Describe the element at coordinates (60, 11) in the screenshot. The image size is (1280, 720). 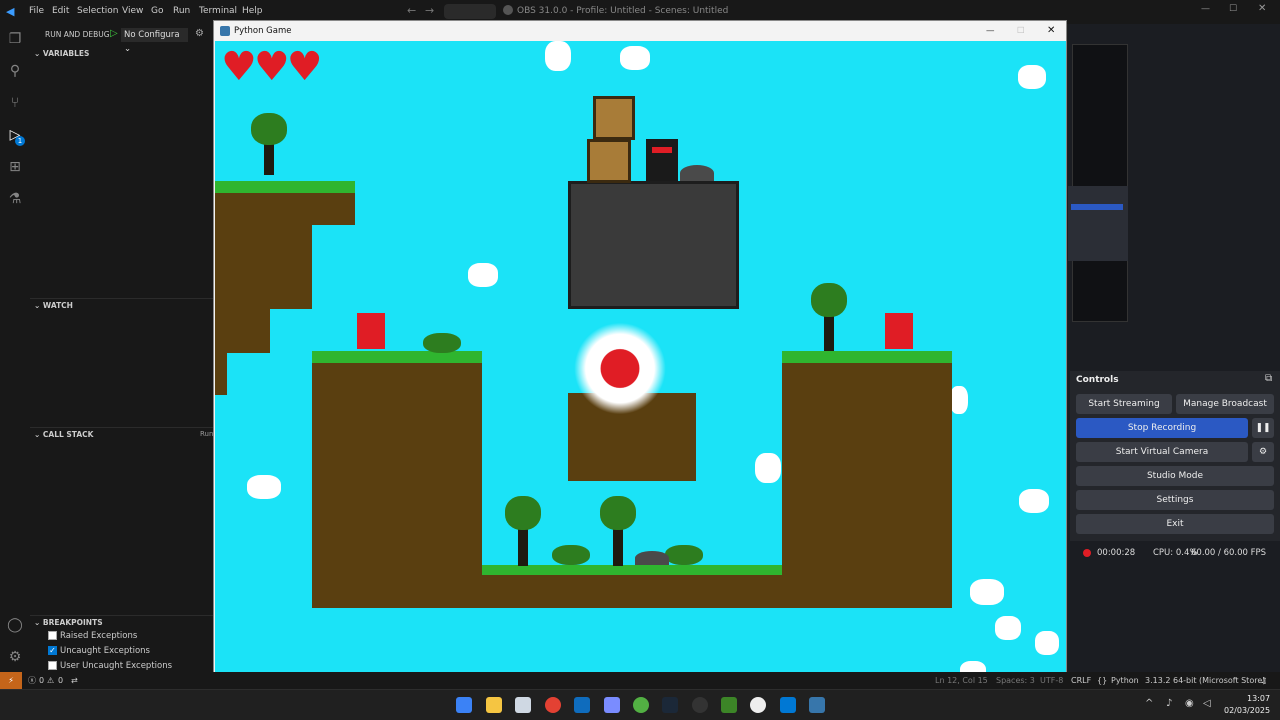
I see `menu-edit: Edit` at that location.